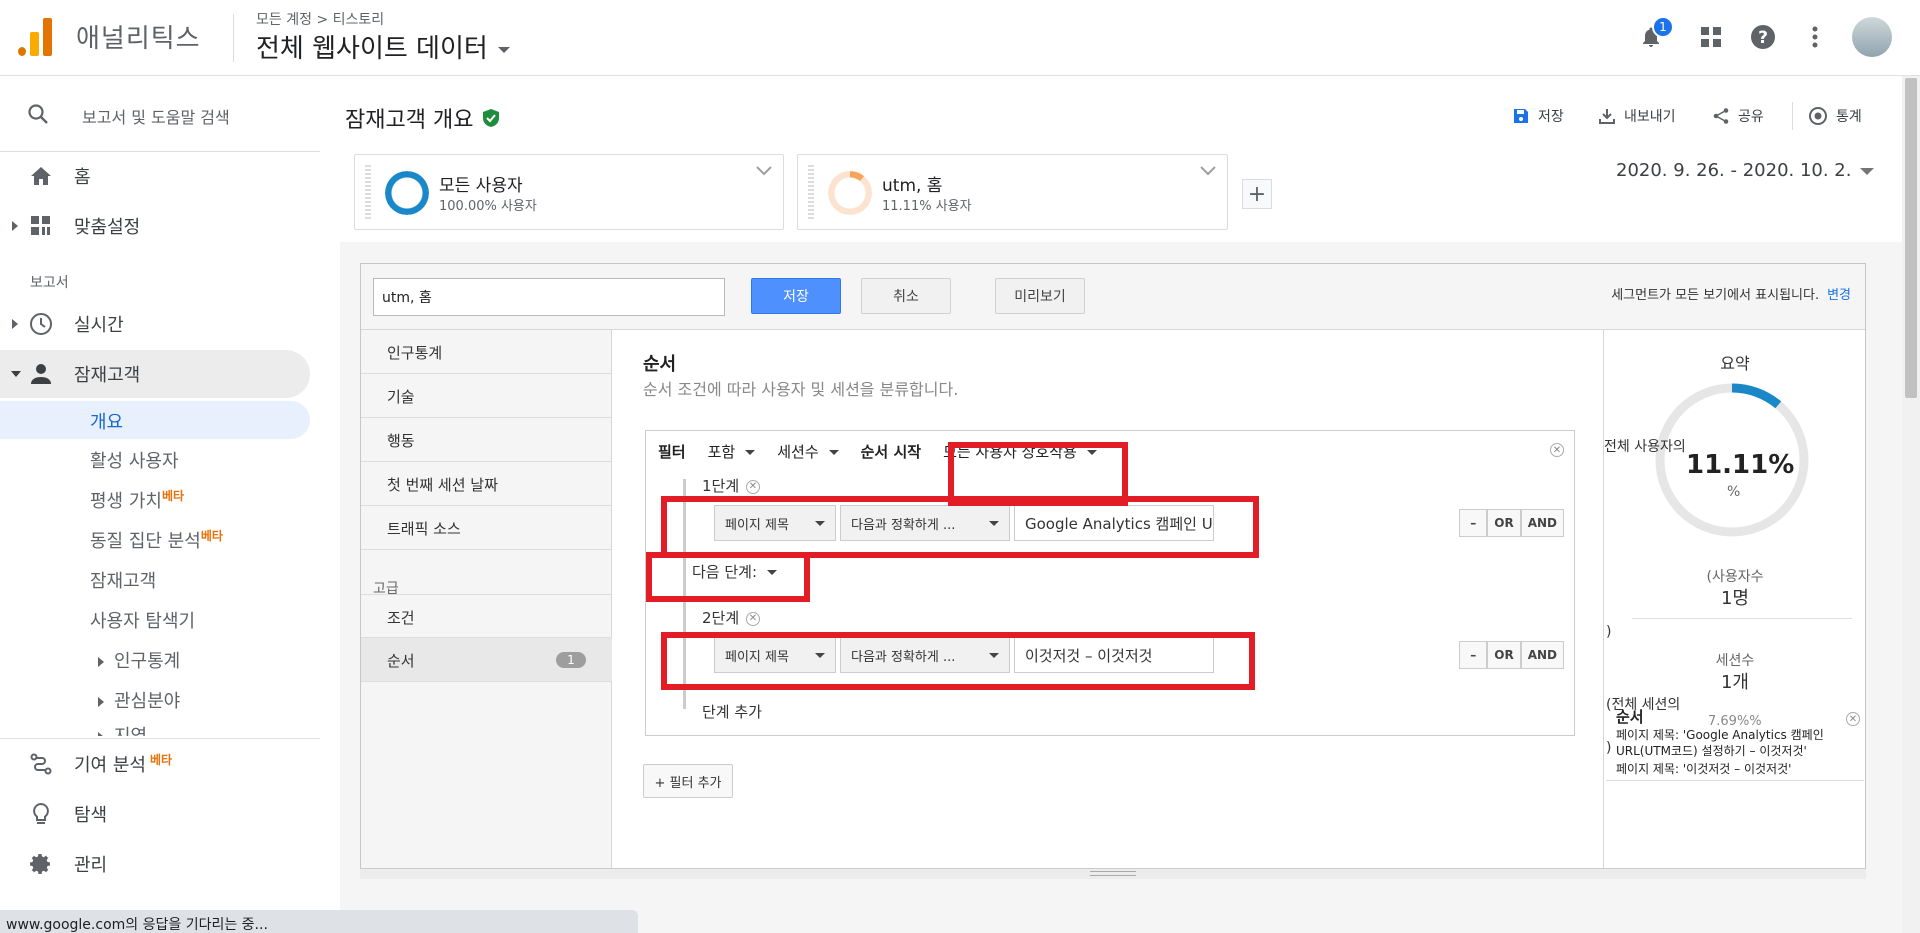 The height and width of the screenshot is (933, 1920). What do you see at coordinates (155, 226) in the screenshot?
I see `sidebar-item-customization: 맞춤설정` at bounding box center [155, 226].